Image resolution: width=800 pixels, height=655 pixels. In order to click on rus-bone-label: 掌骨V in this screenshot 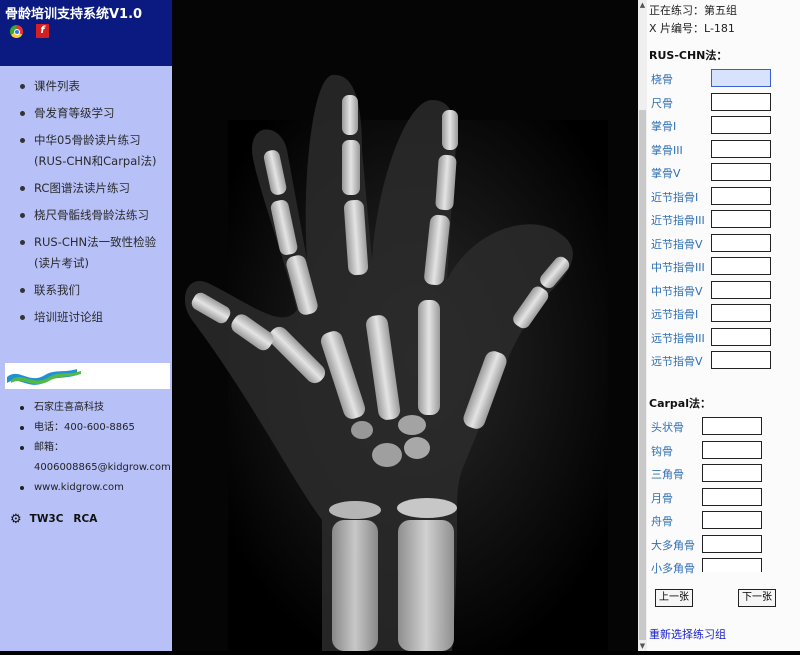, I will do `click(666, 173)`.